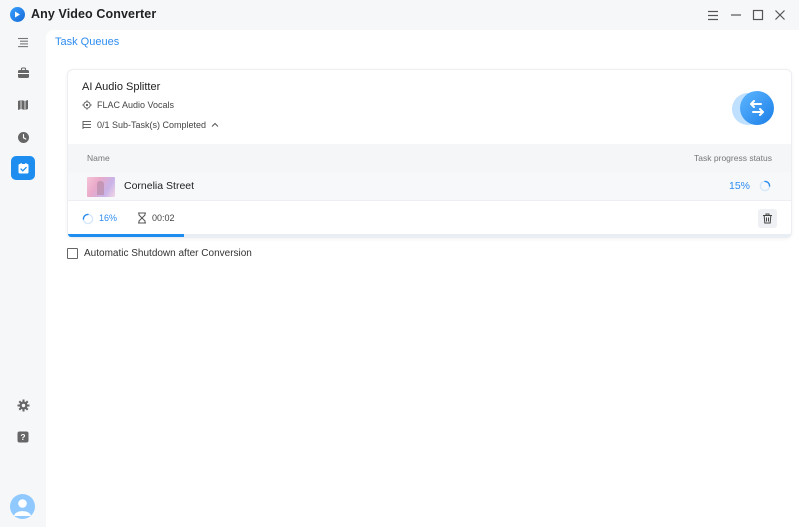 The image size is (799, 527). Describe the element at coordinates (87, 105) in the screenshot. I see `audio-settings-icon` at that location.